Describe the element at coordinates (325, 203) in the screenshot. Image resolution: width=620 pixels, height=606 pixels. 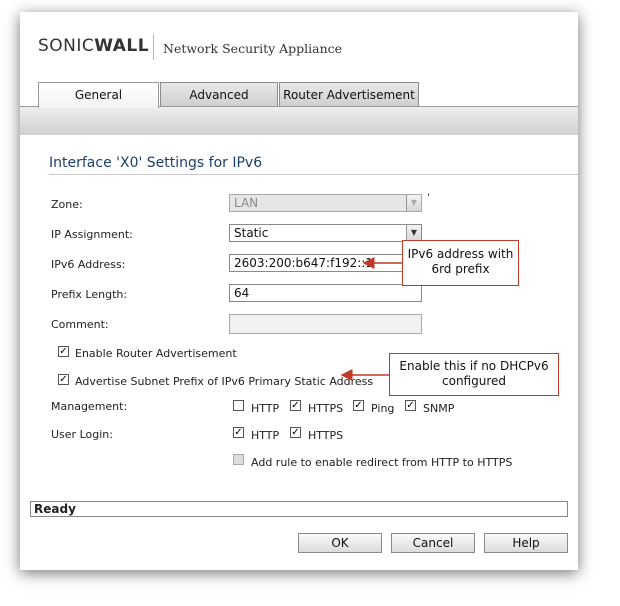
I see `zone-select: LAN ▼` at that location.